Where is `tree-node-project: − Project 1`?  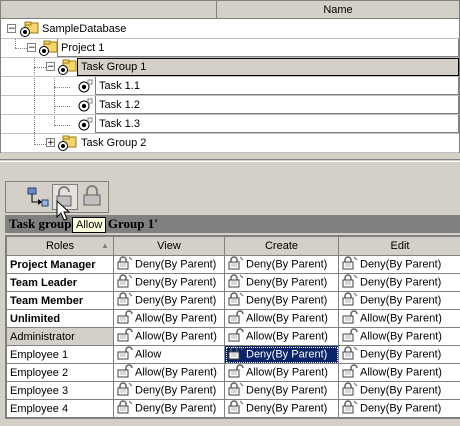
tree-node-project: − Project 1 is located at coordinates (230, 48).